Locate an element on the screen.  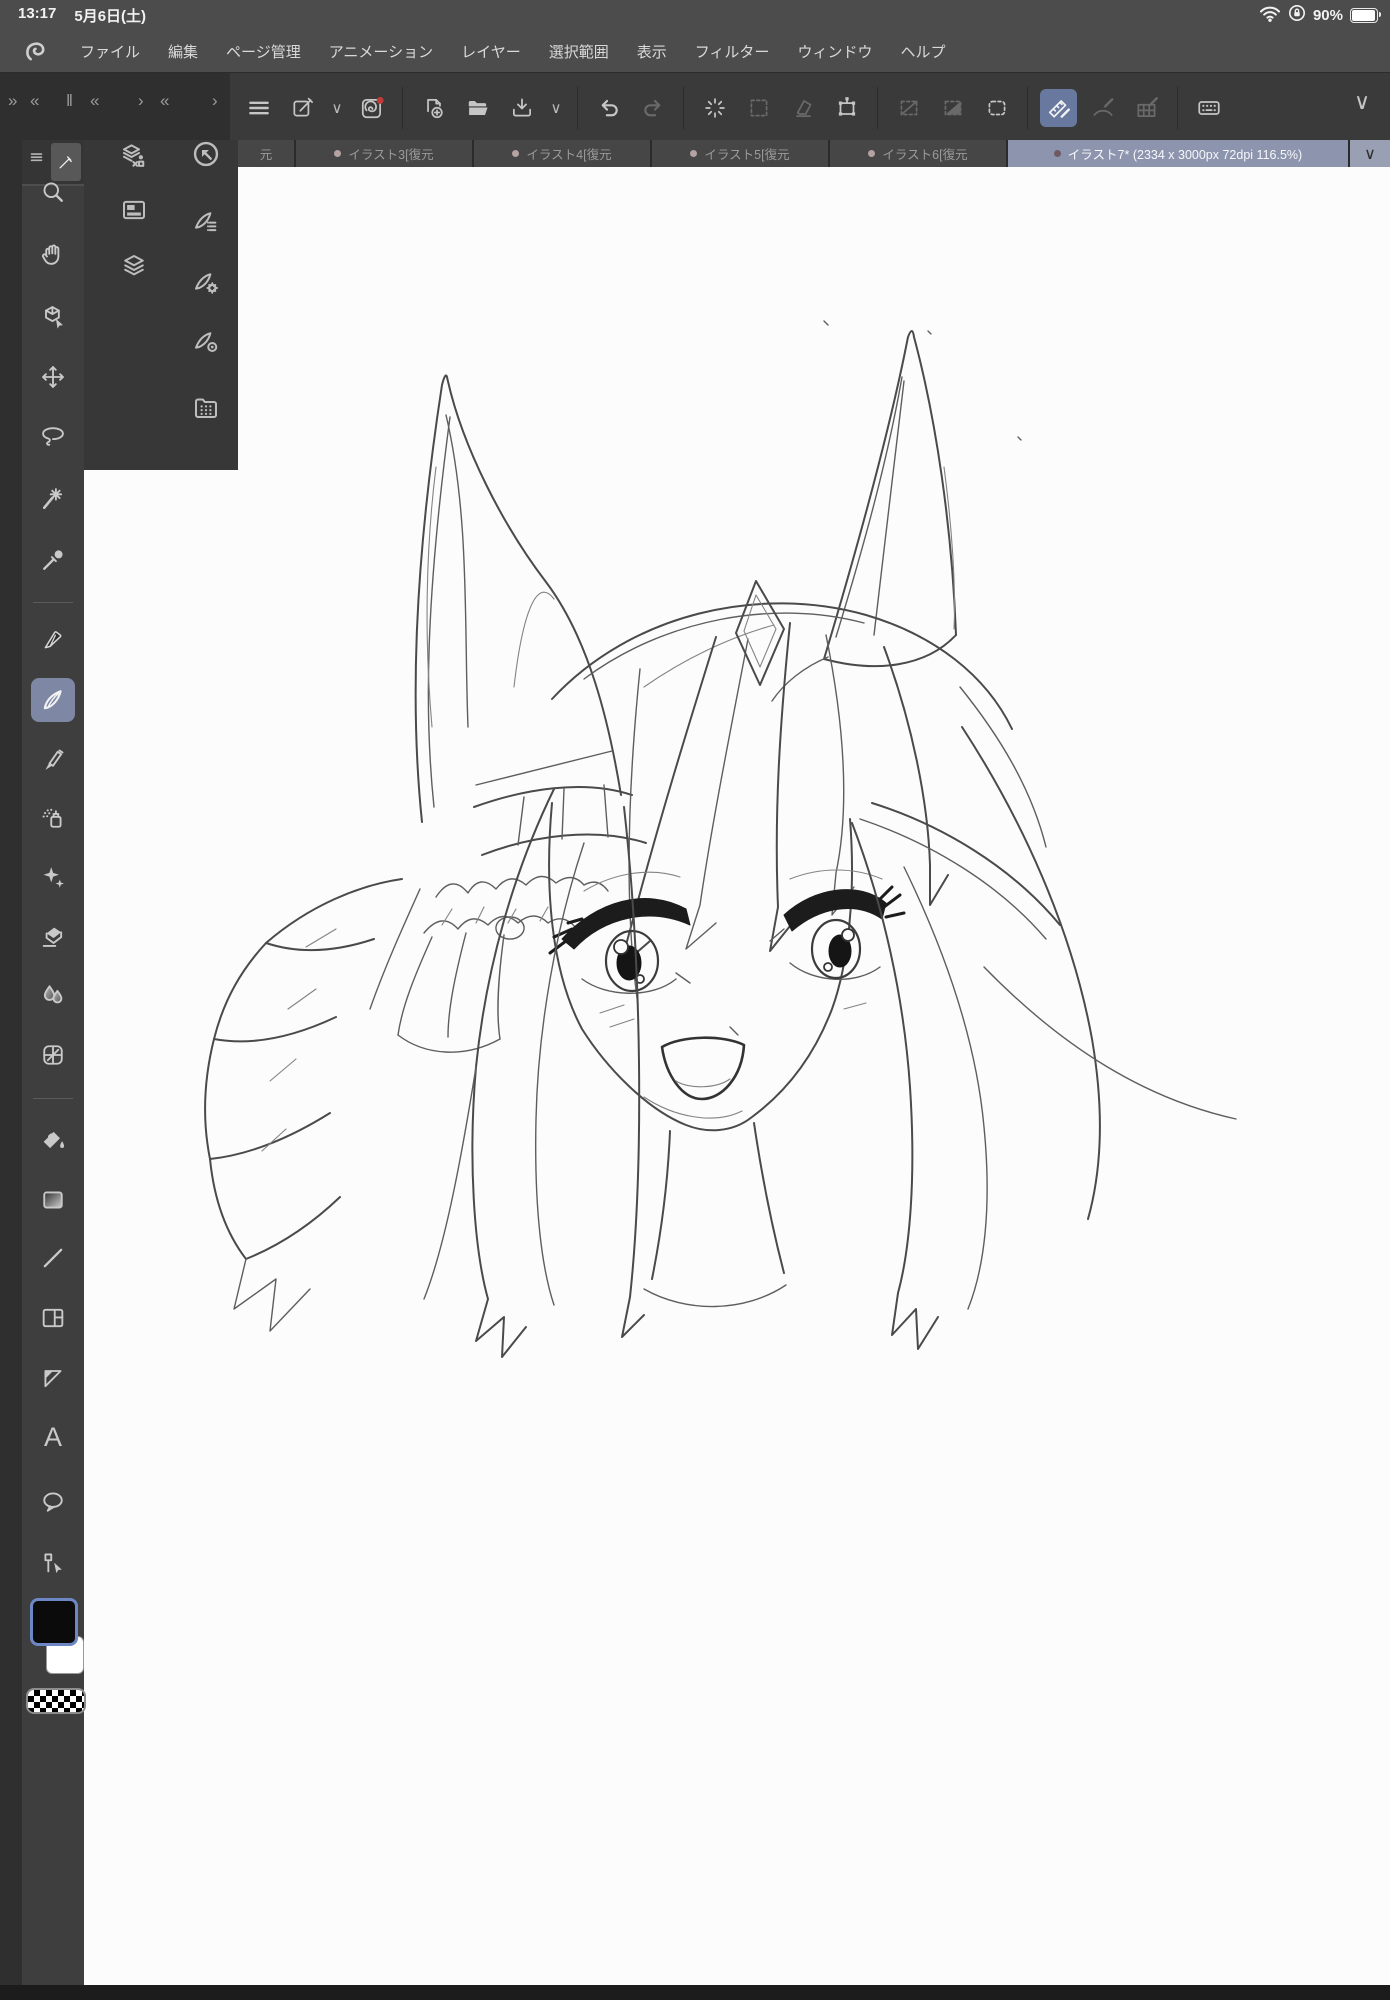
main-color-swatch is located at coordinates (54, 1622).